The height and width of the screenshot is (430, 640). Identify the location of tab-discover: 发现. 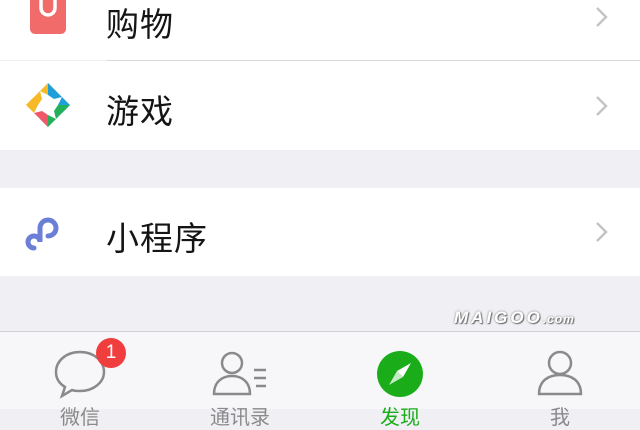
(400, 380).